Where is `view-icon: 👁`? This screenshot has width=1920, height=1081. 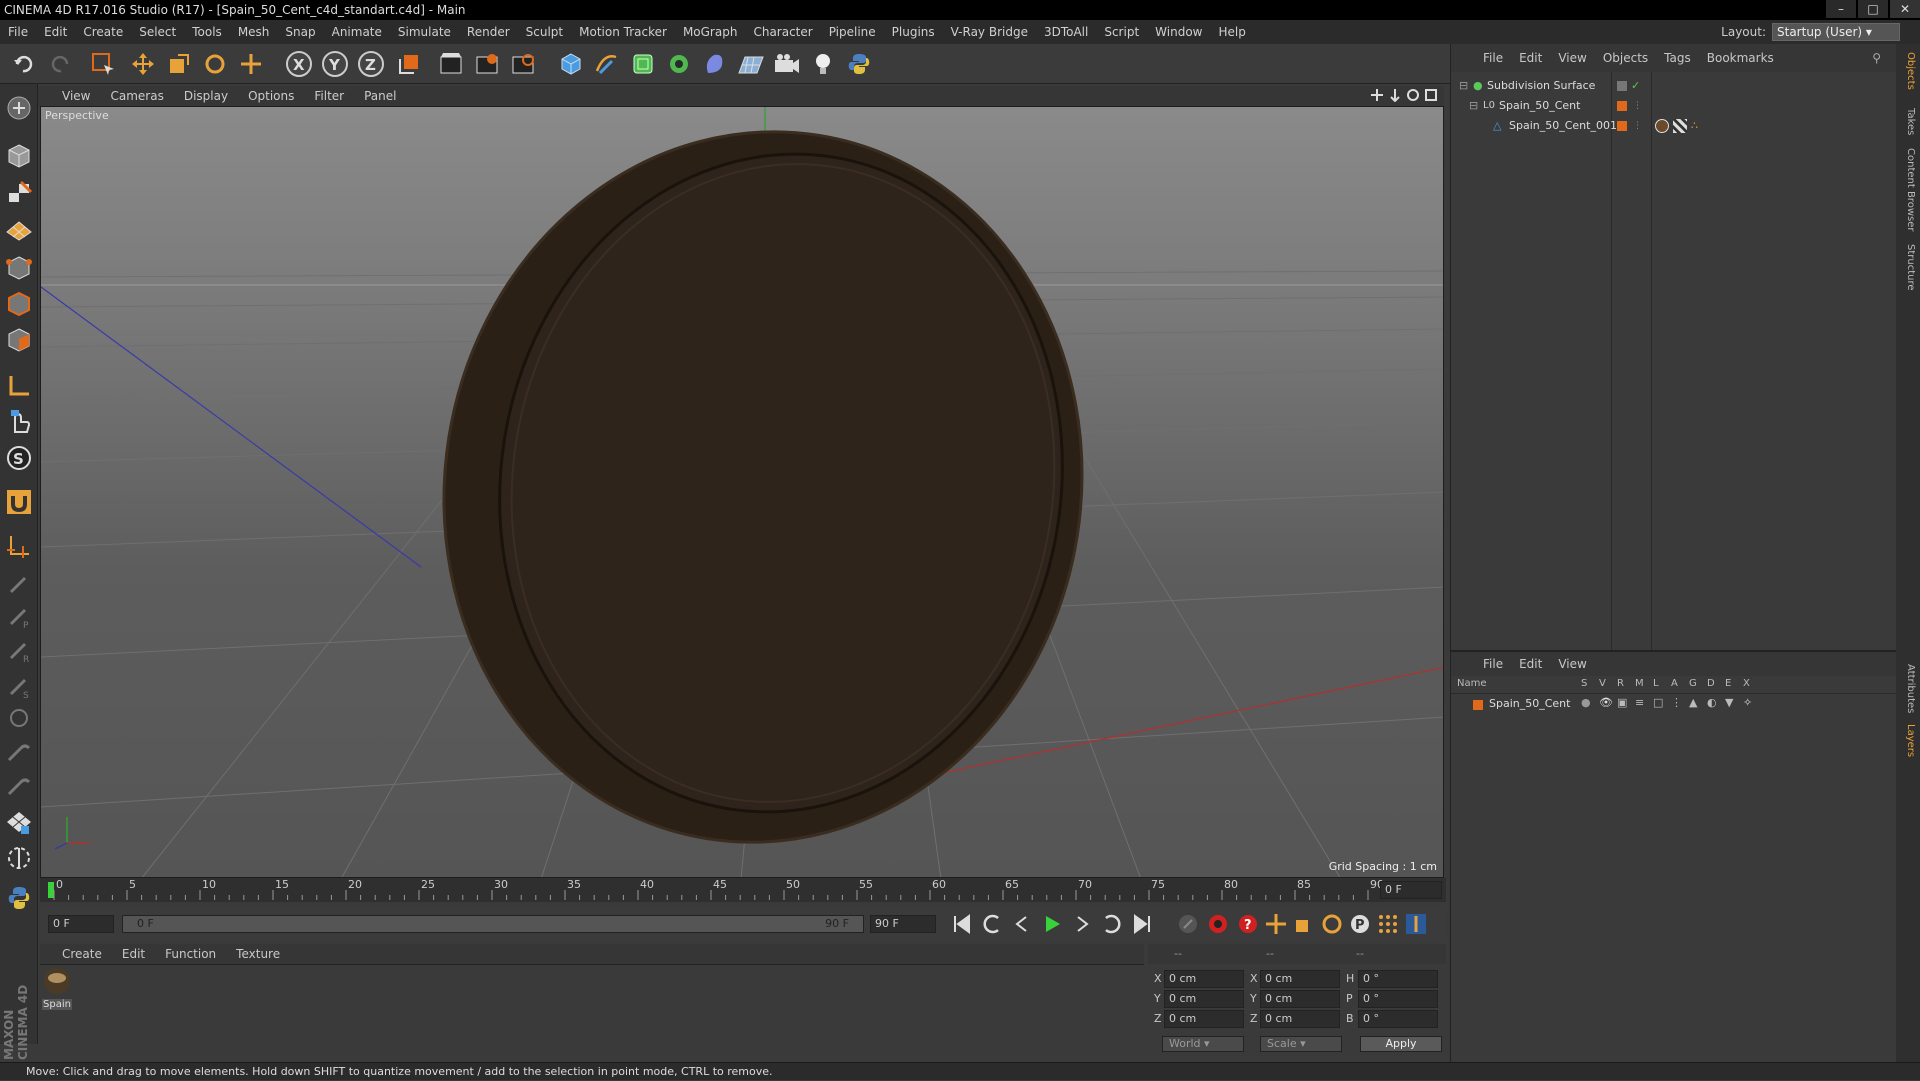
view-icon: 👁 is located at coordinates (1606, 702).